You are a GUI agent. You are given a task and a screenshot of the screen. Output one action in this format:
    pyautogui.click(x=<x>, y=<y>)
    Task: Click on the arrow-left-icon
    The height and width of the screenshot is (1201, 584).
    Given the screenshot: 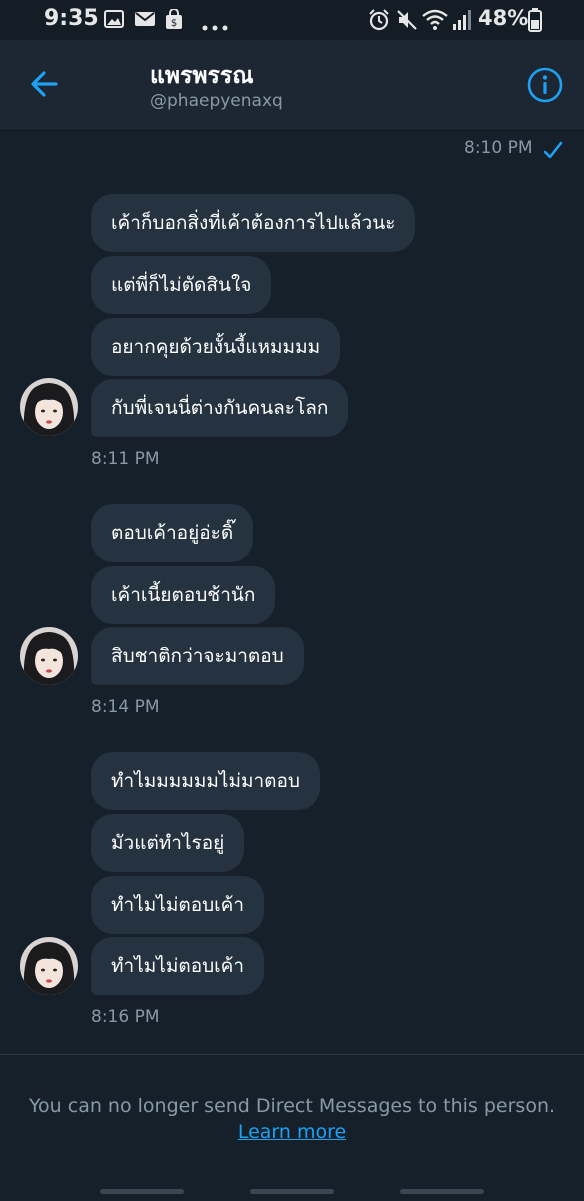 What is the action you would take?
    pyautogui.click(x=44, y=84)
    